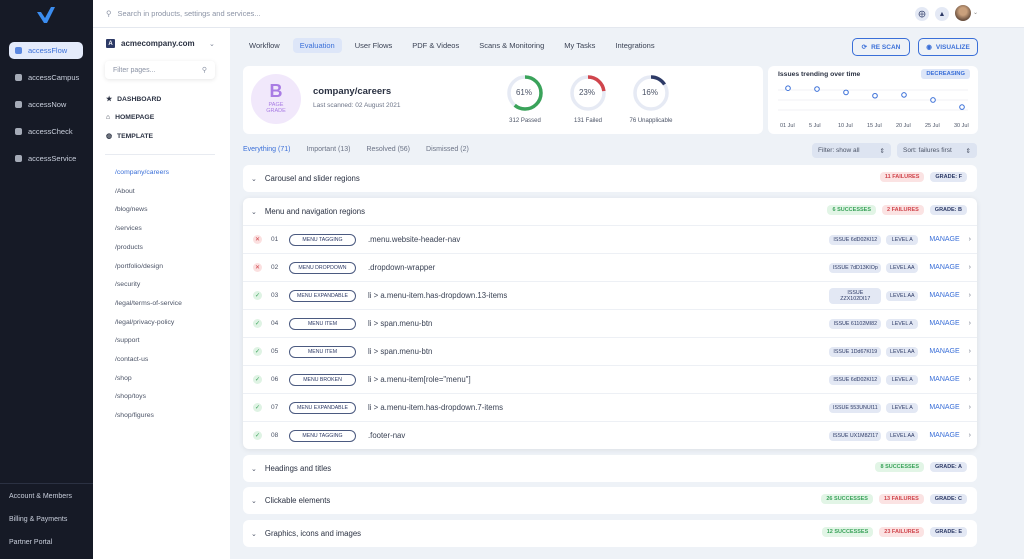 This screenshot has height=559, width=1024. Describe the element at coordinates (787, 126) in the screenshot. I see `x-tick-label: 01 Jul` at that location.